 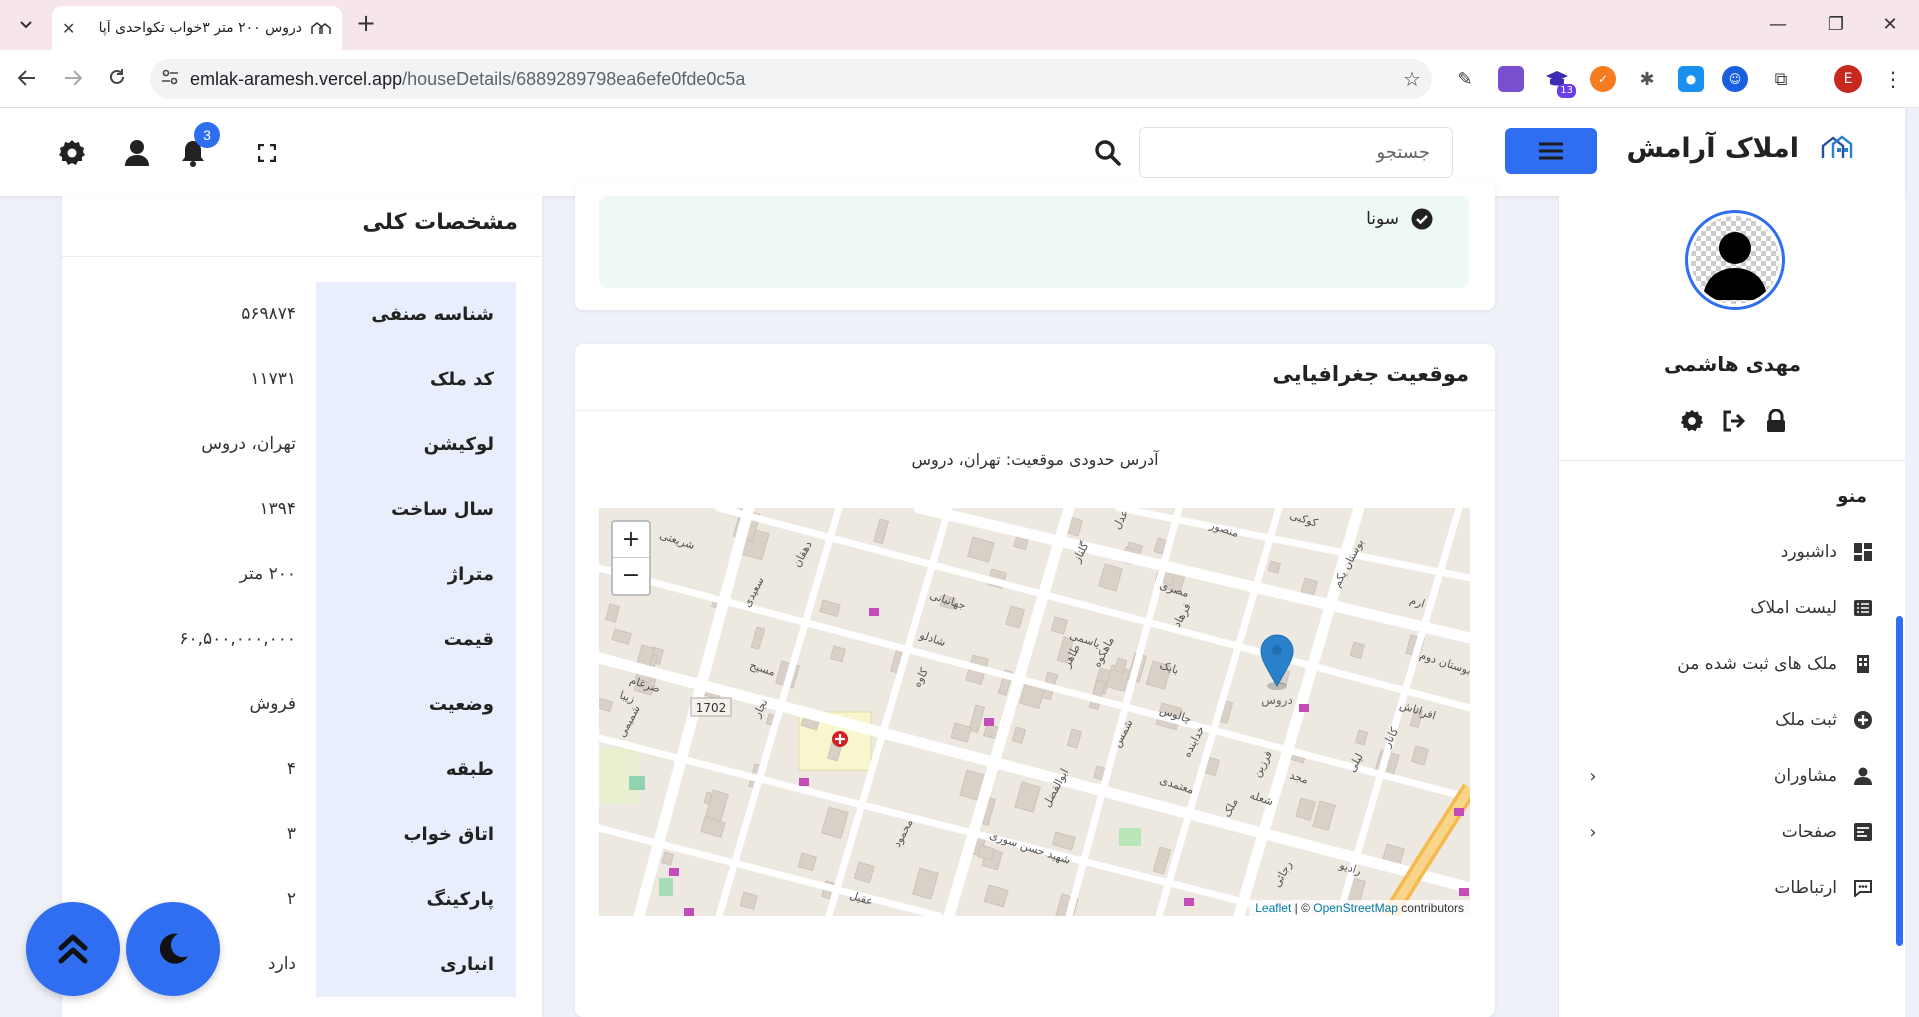 What do you see at coordinates (73, 79) in the screenshot?
I see `forward-button` at bounding box center [73, 79].